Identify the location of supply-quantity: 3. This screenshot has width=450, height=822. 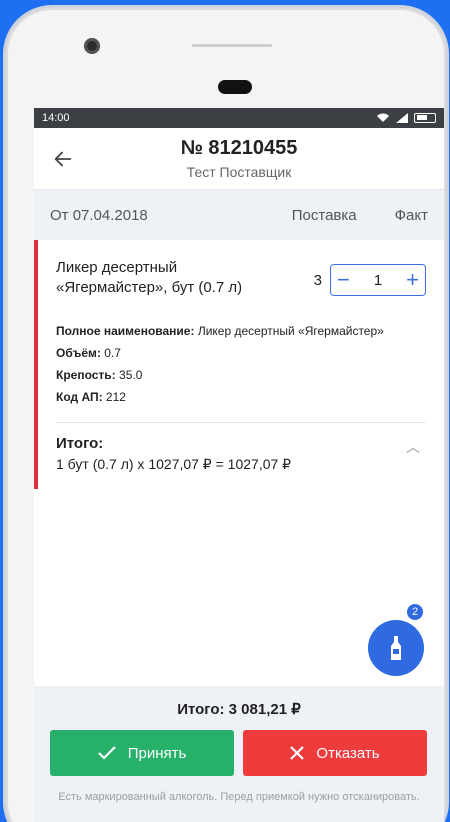
(317, 280).